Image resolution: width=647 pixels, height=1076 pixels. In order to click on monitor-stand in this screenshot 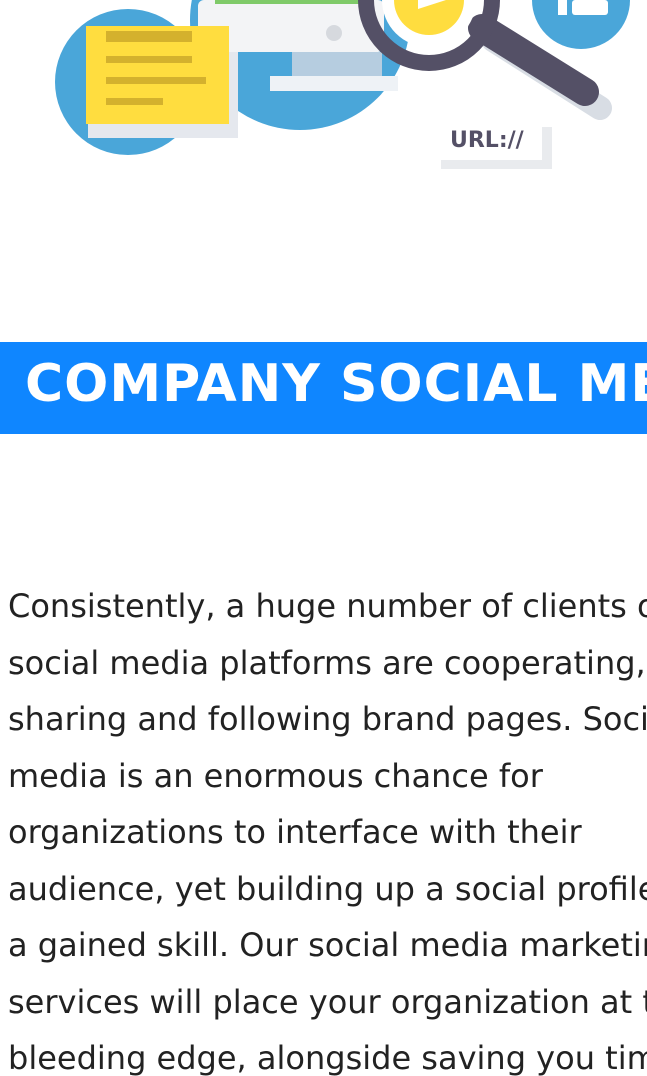, I will do `click(337, 64)`.